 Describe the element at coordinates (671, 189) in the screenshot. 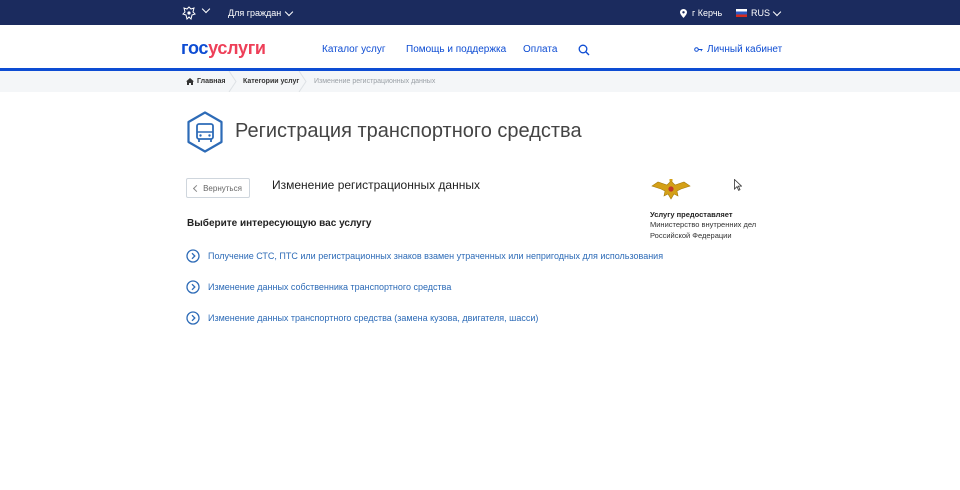

I see `mvd-emblem-icon` at that location.